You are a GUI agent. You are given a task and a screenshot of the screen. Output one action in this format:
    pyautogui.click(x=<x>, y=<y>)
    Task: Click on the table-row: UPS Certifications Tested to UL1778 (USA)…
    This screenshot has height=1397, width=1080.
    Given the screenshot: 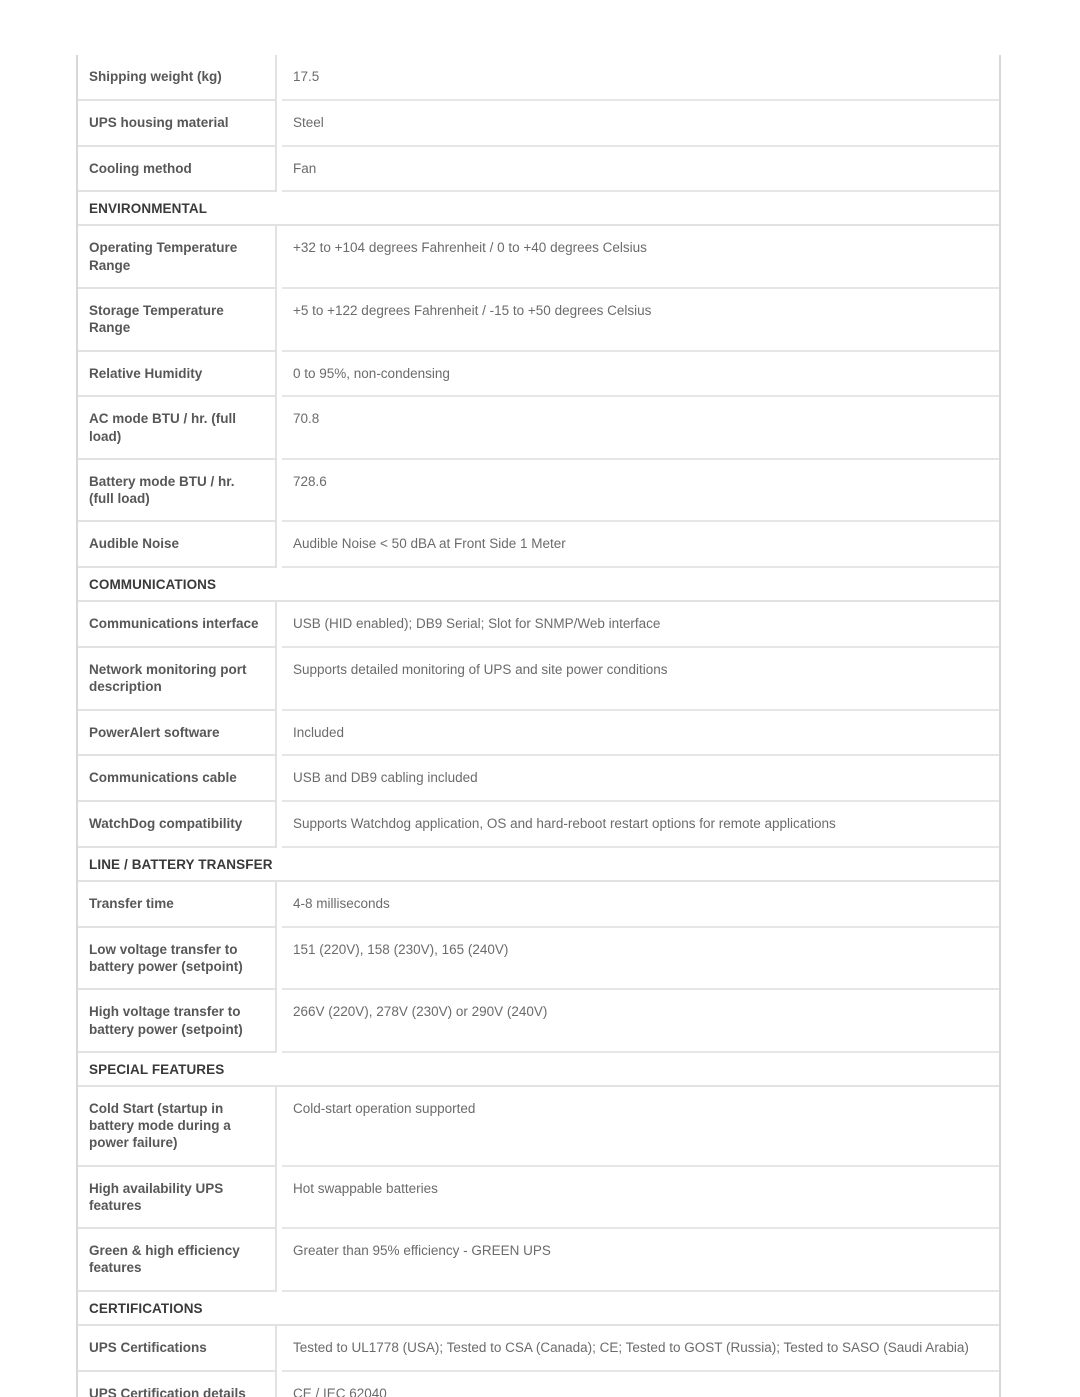 What is the action you would take?
    pyautogui.click(x=538, y=1348)
    